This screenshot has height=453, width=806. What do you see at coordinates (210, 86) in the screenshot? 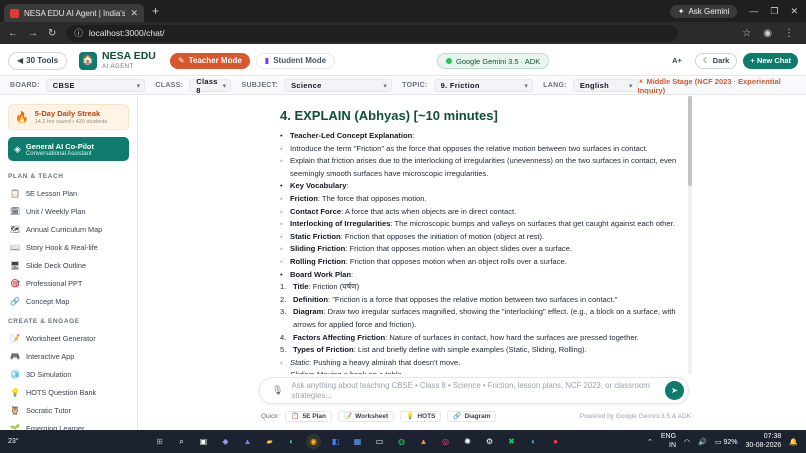
I see `class-select: Class 8` at bounding box center [210, 86].